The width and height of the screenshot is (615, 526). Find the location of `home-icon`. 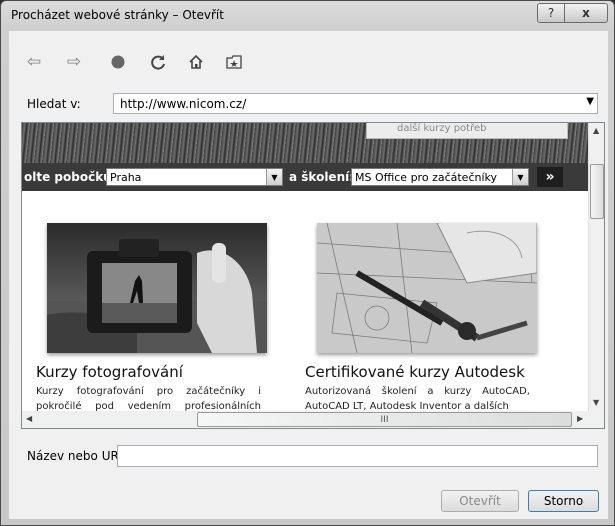

home-icon is located at coordinates (196, 62).